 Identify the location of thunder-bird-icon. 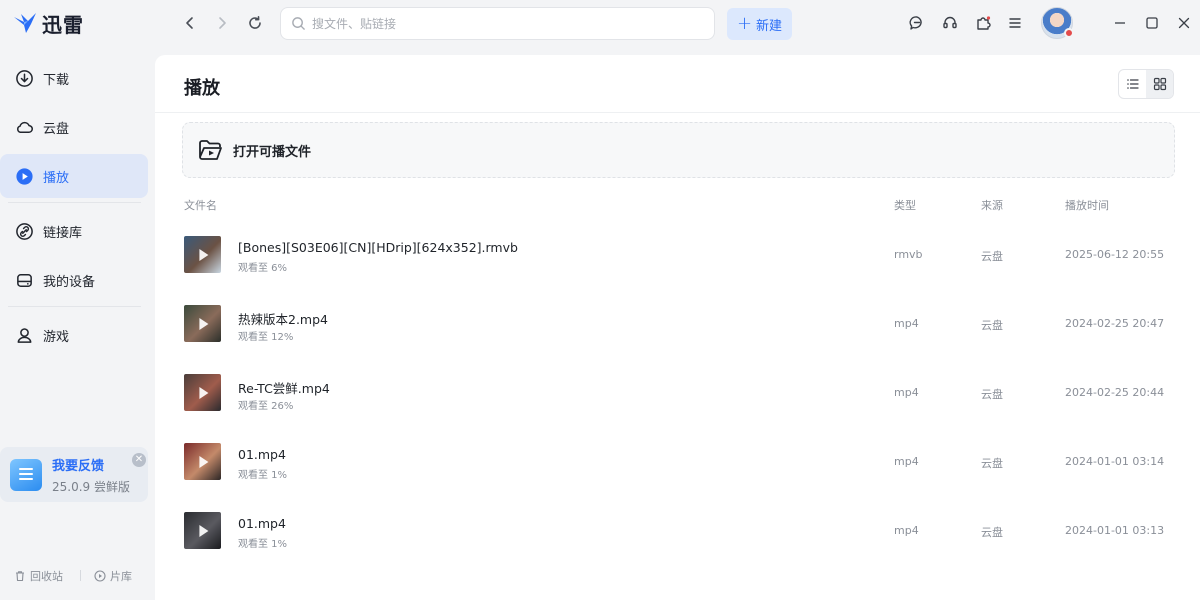
(25, 23).